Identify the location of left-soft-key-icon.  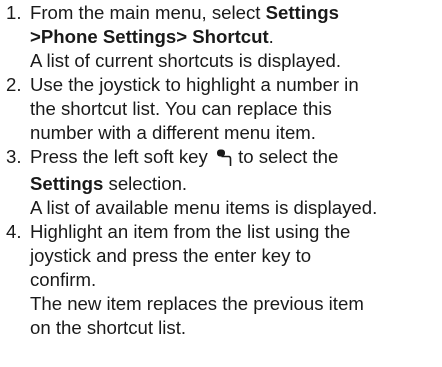
(224, 160).